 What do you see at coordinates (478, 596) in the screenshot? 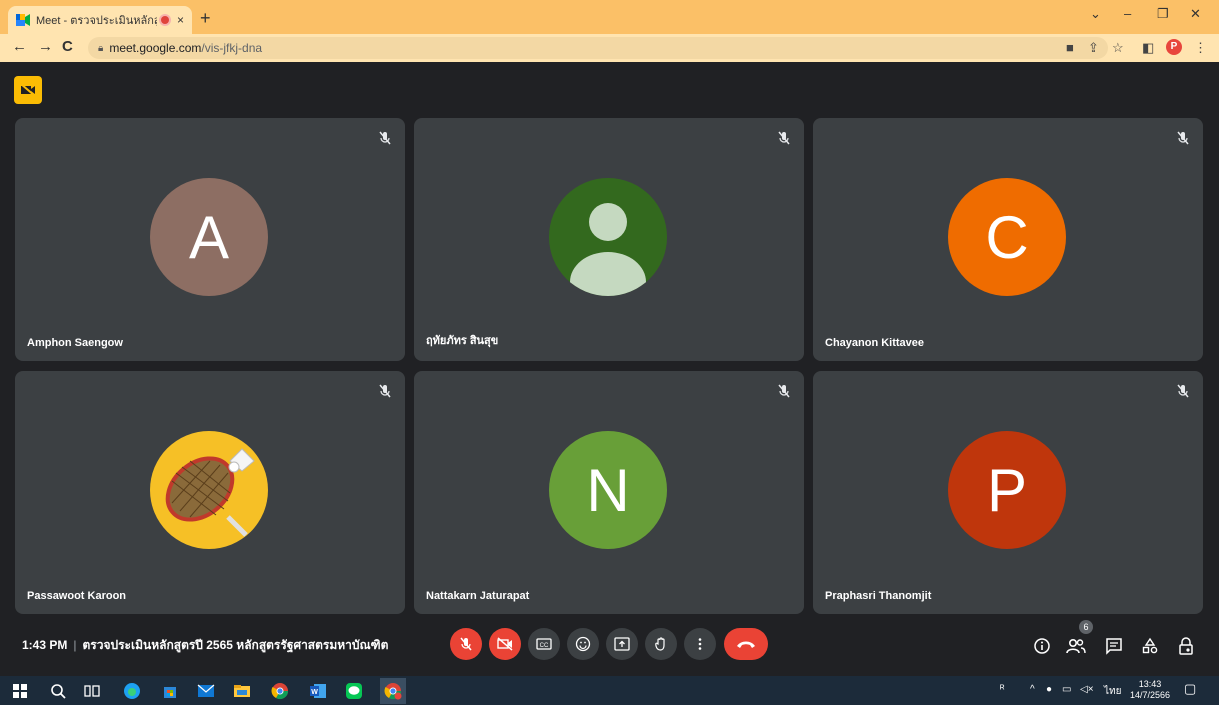
I see `participant-name: Nattakarn Jaturapat` at bounding box center [478, 596].